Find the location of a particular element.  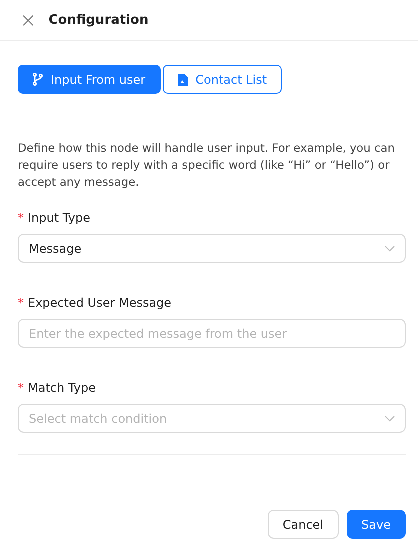

cancel-button: Cancel is located at coordinates (303, 524).